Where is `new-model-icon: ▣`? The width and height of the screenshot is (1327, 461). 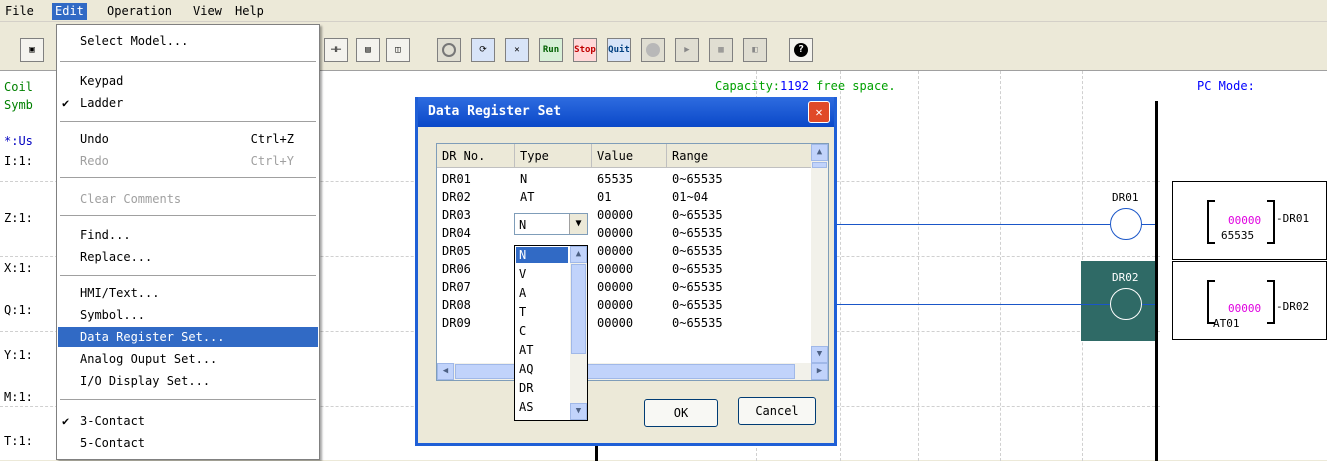
new-model-icon: ▣ is located at coordinates (32, 50).